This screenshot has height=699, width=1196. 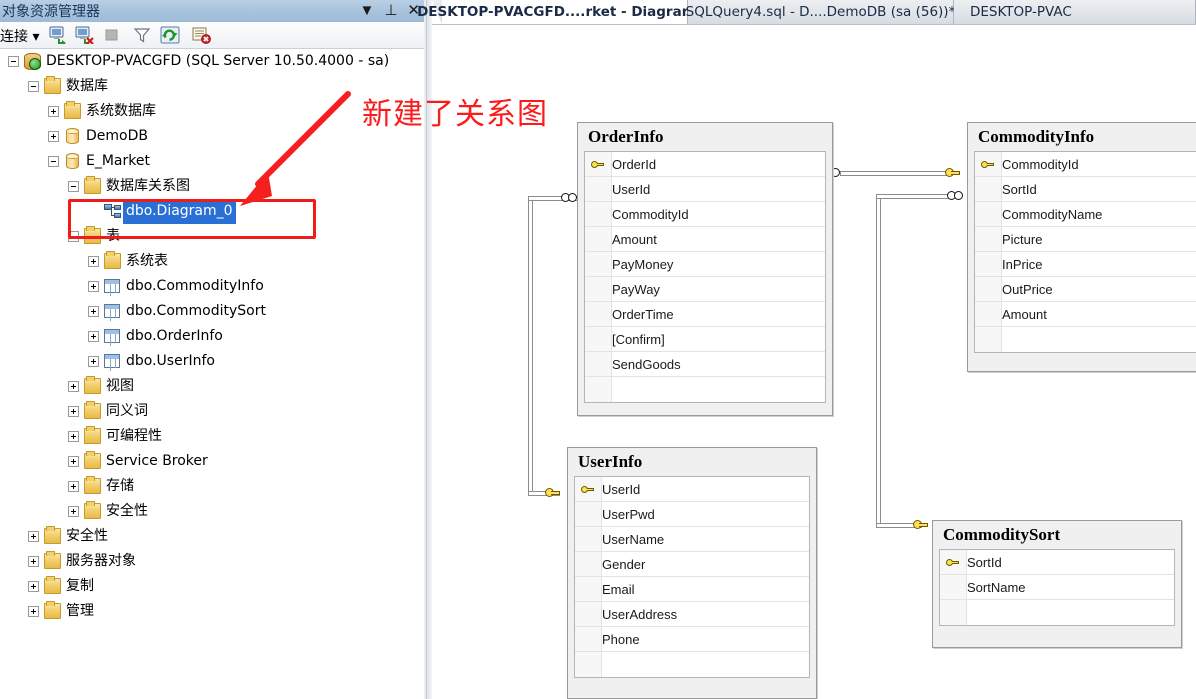 I want to click on tree-item--: 视图, so click(x=246, y=386).